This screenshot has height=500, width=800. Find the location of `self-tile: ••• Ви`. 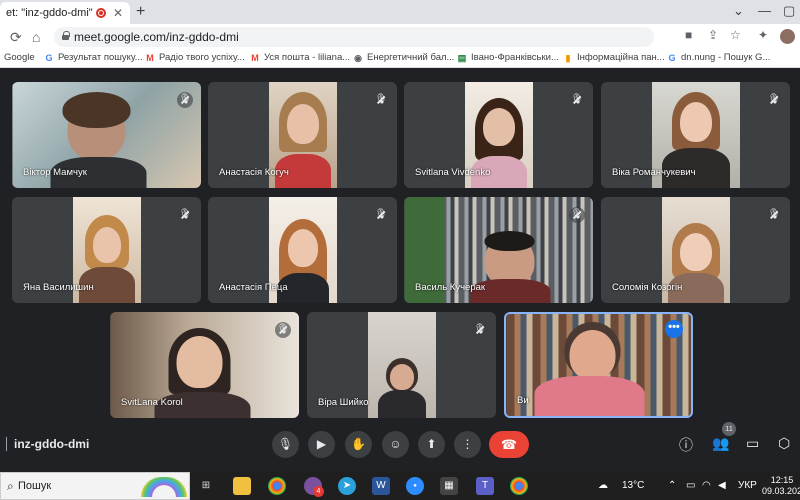

self-tile: ••• Ви is located at coordinates (598, 365).